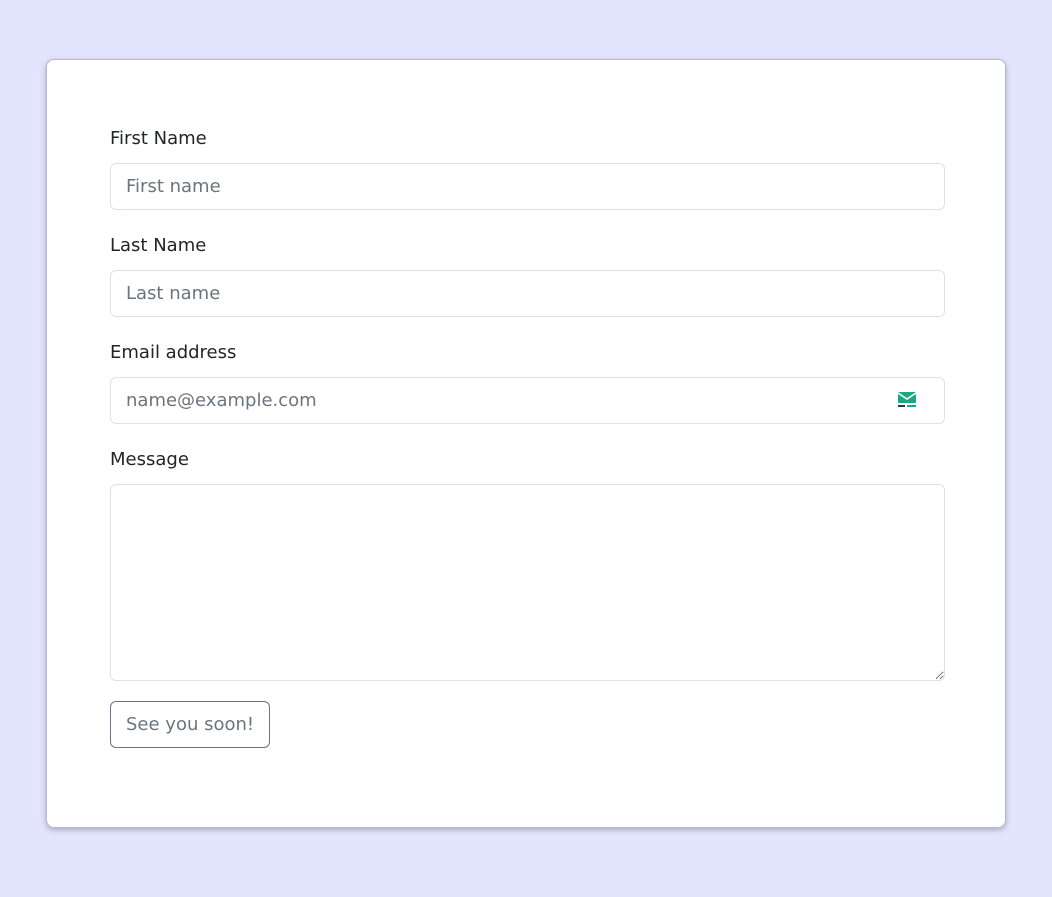 The image size is (1052, 897). What do you see at coordinates (527, 186) in the screenshot?
I see `first-name-input` at bounding box center [527, 186].